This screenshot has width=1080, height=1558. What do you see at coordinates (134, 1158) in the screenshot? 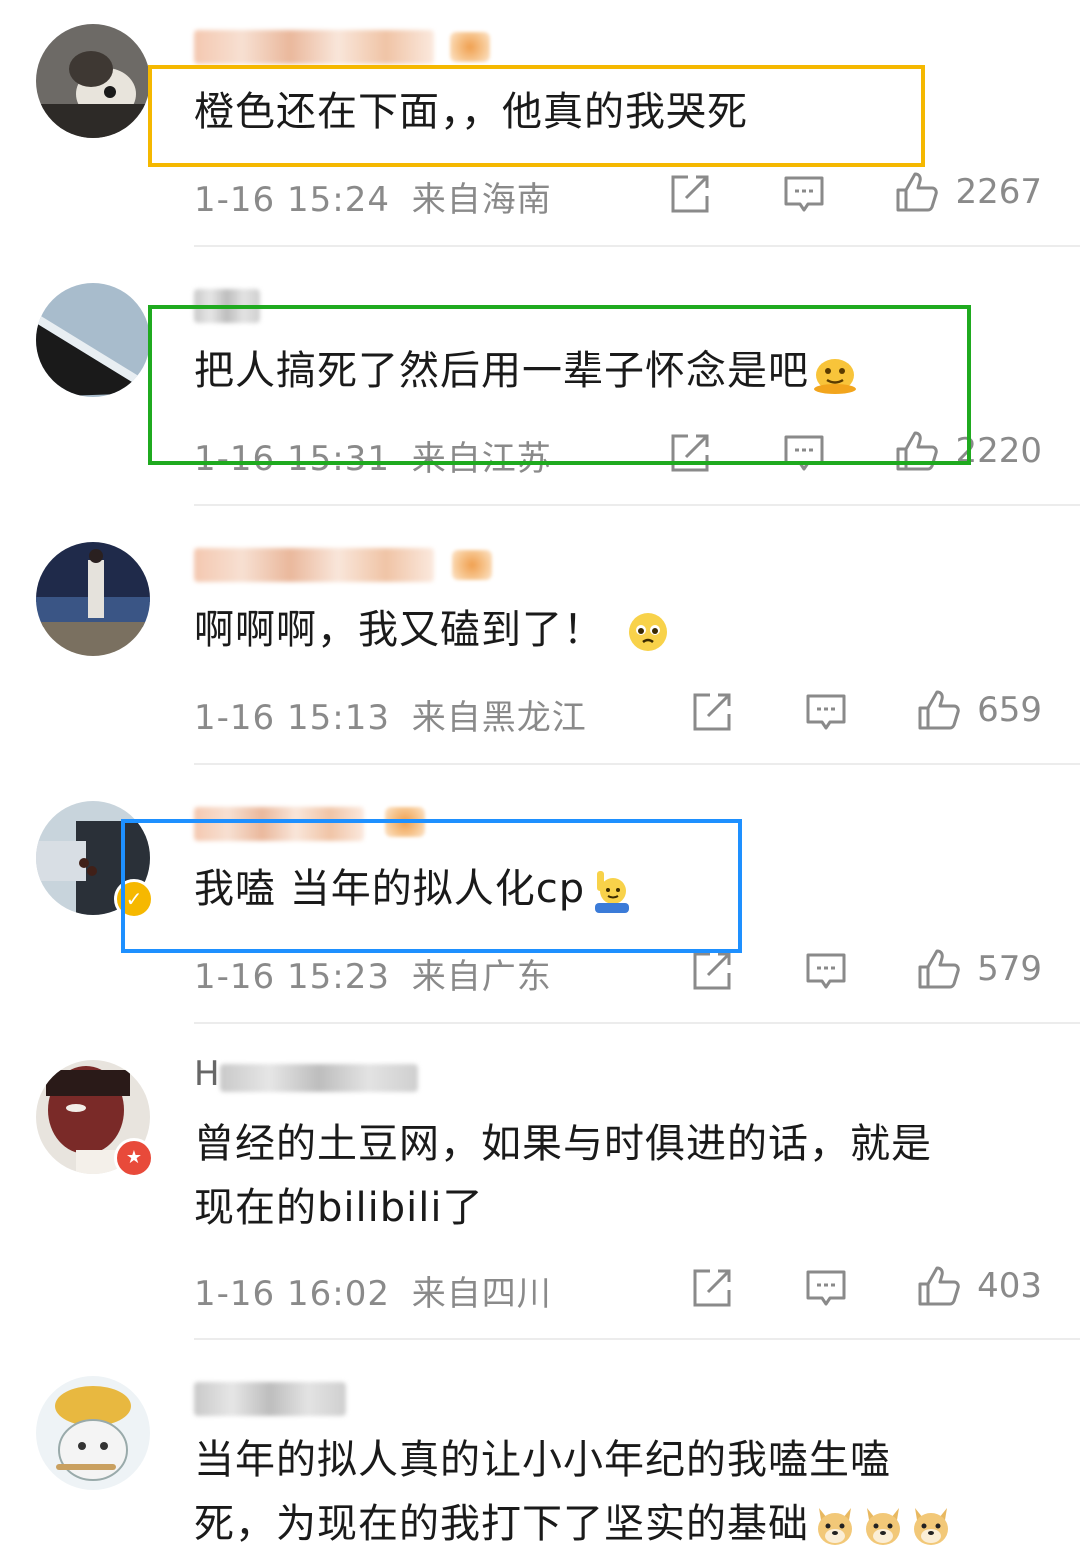
I see `user-badge-icon: ★` at bounding box center [134, 1158].